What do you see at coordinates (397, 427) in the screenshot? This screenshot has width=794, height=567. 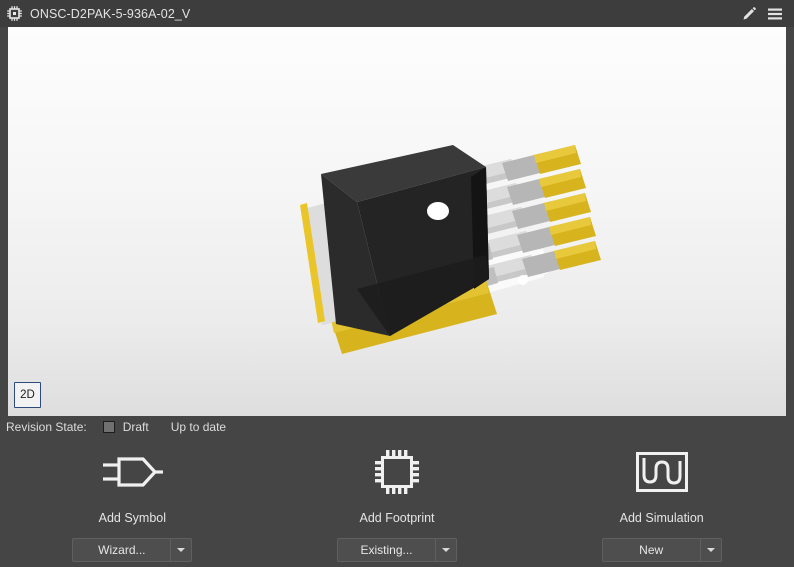 I see `revision-state-row: Revision State: Draft Up to date` at bounding box center [397, 427].